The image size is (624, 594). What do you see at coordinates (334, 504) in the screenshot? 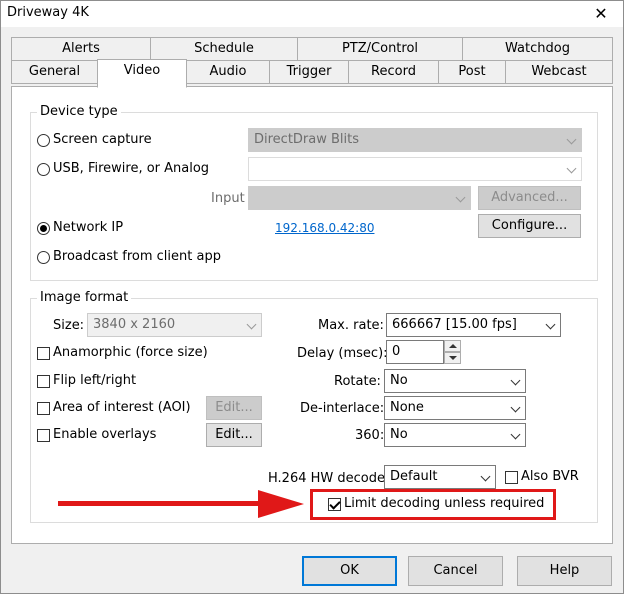
I see `limit-decoding-checkbox` at bounding box center [334, 504].